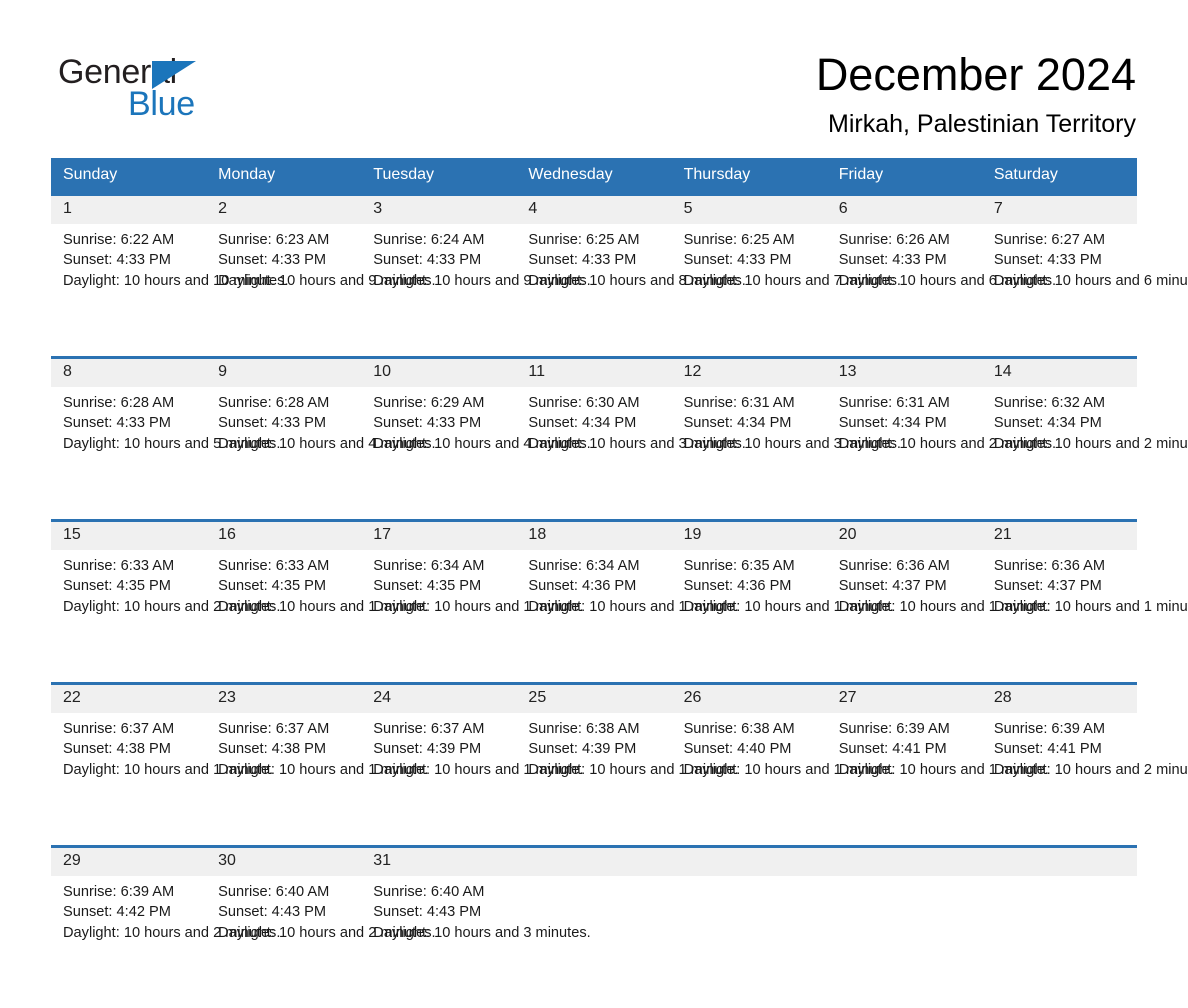 This screenshot has height=1008, width=1188. I want to click on day-number-cell: 30, so click(283, 862).